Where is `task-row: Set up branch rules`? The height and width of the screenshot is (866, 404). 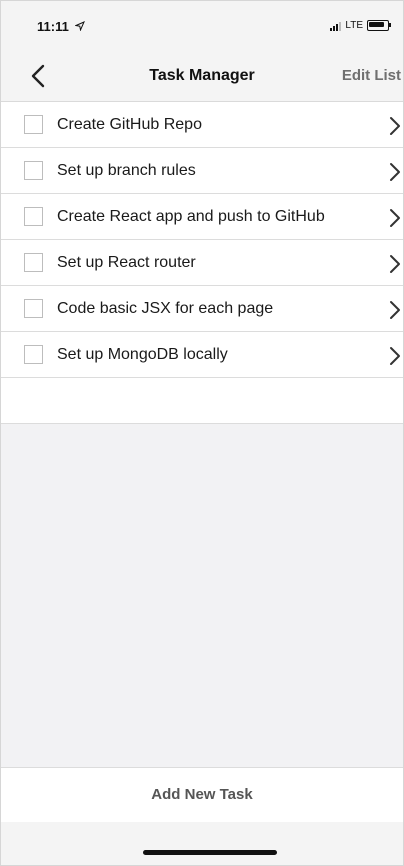 task-row: Set up branch rules is located at coordinates (202, 171).